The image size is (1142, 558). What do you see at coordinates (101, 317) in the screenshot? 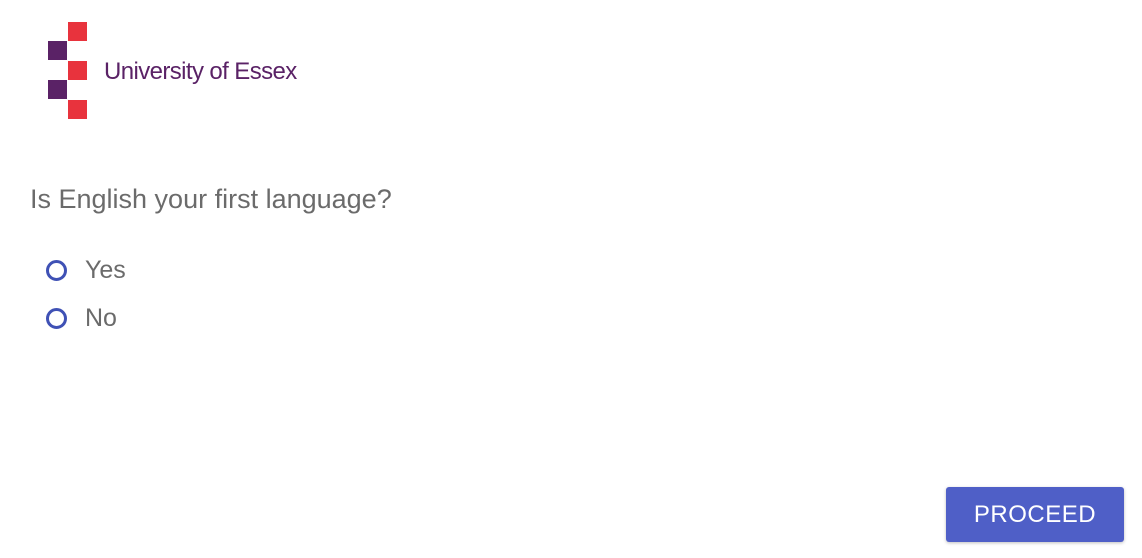
I see `radio-option-label: No` at bounding box center [101, 317].